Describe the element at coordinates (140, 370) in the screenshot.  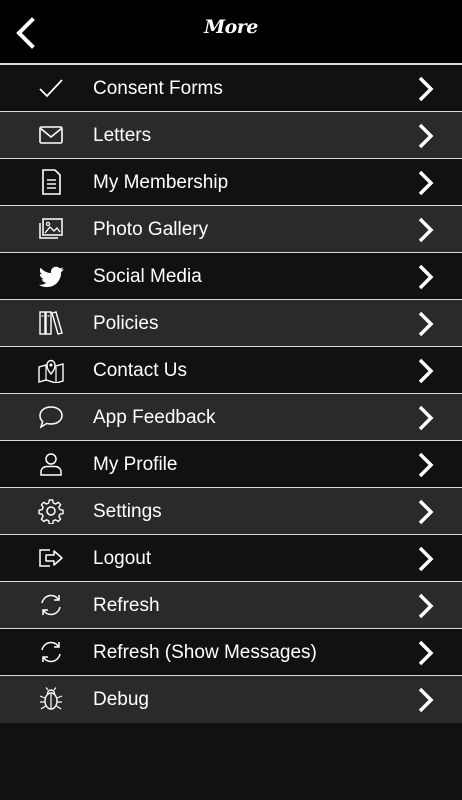
I see `menu-item-label: Contact Us` at that location.